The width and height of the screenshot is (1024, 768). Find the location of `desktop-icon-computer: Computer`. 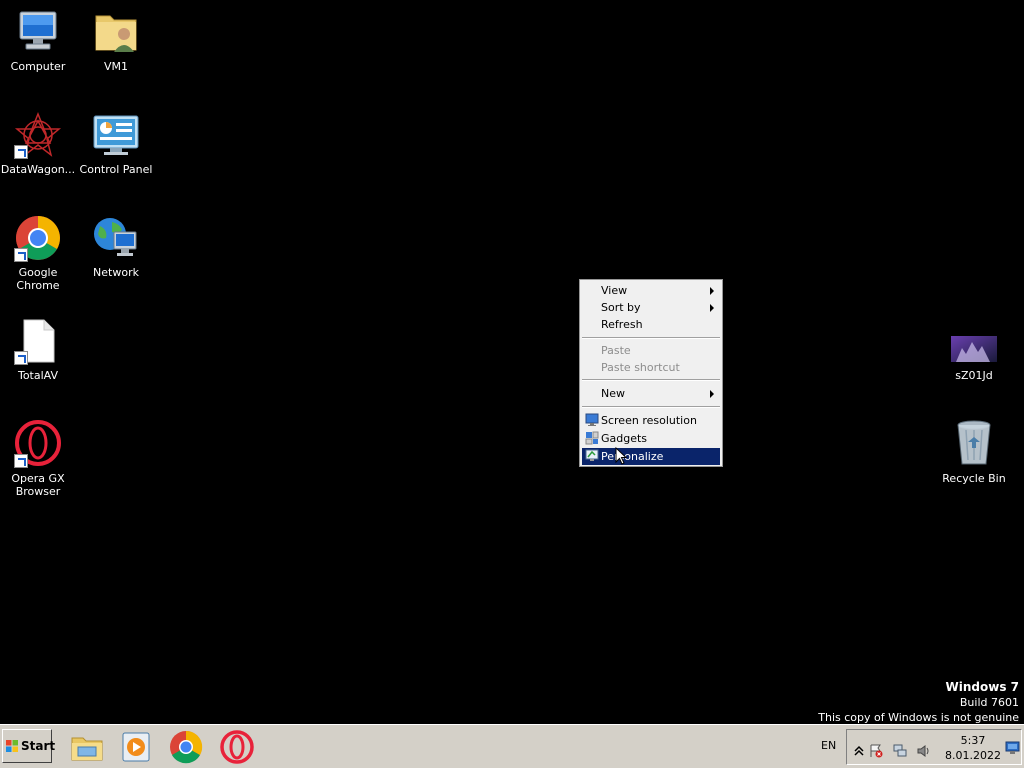

desktop-icon-computer: Computer is located at coordinates (38, 40).